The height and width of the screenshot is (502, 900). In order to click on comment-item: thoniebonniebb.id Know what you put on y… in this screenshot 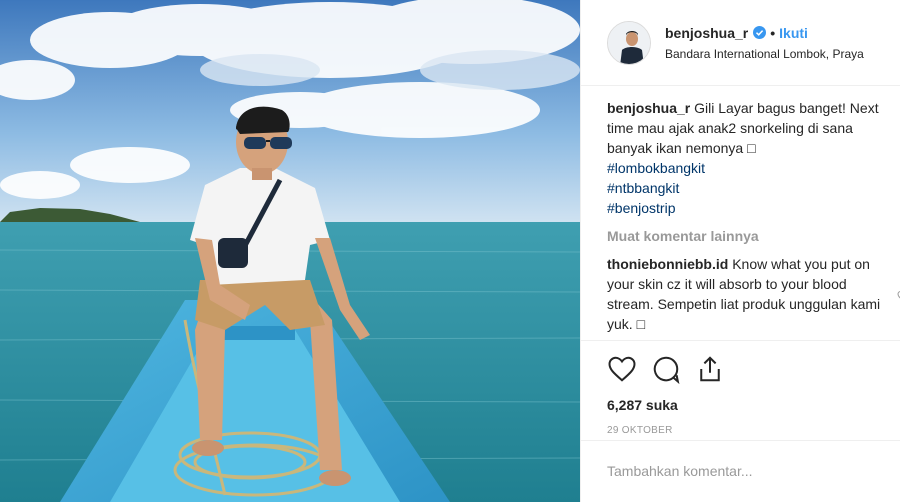, I will do `click(752, 294)`.